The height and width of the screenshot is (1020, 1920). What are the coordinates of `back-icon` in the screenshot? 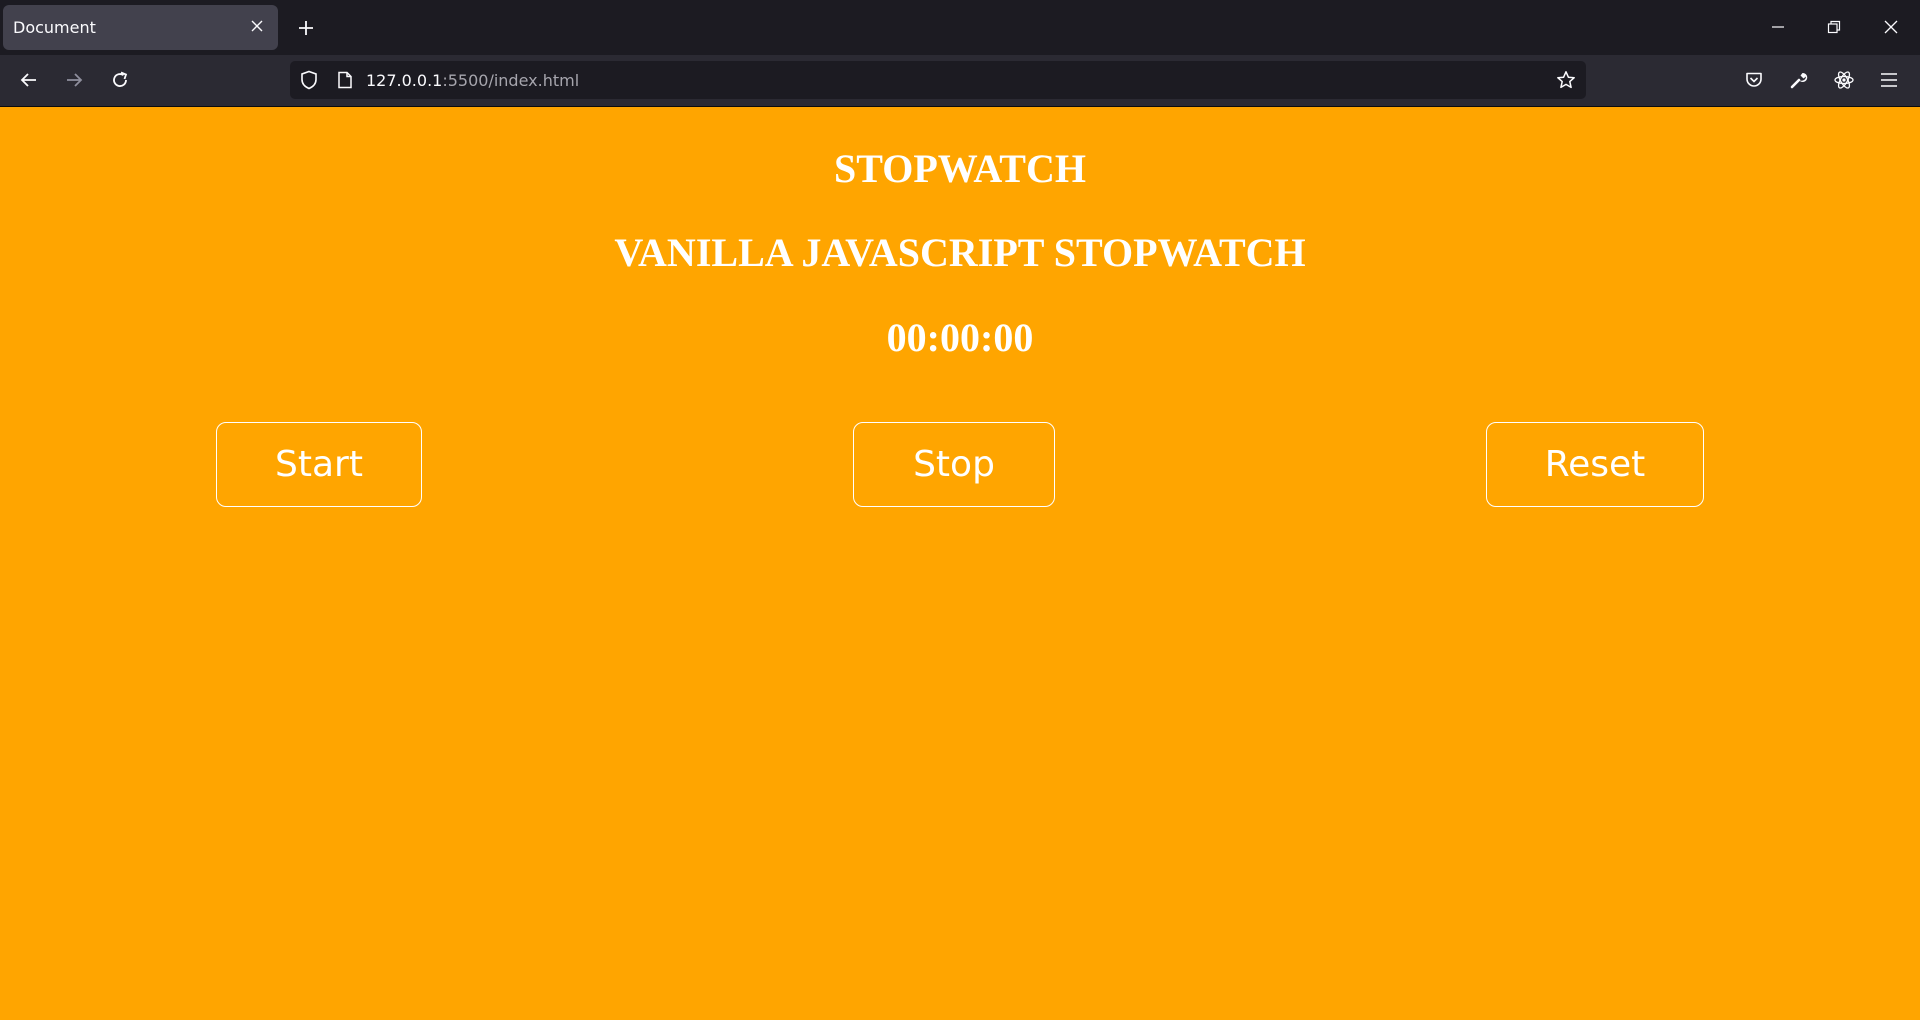 It's located at (29, 80).